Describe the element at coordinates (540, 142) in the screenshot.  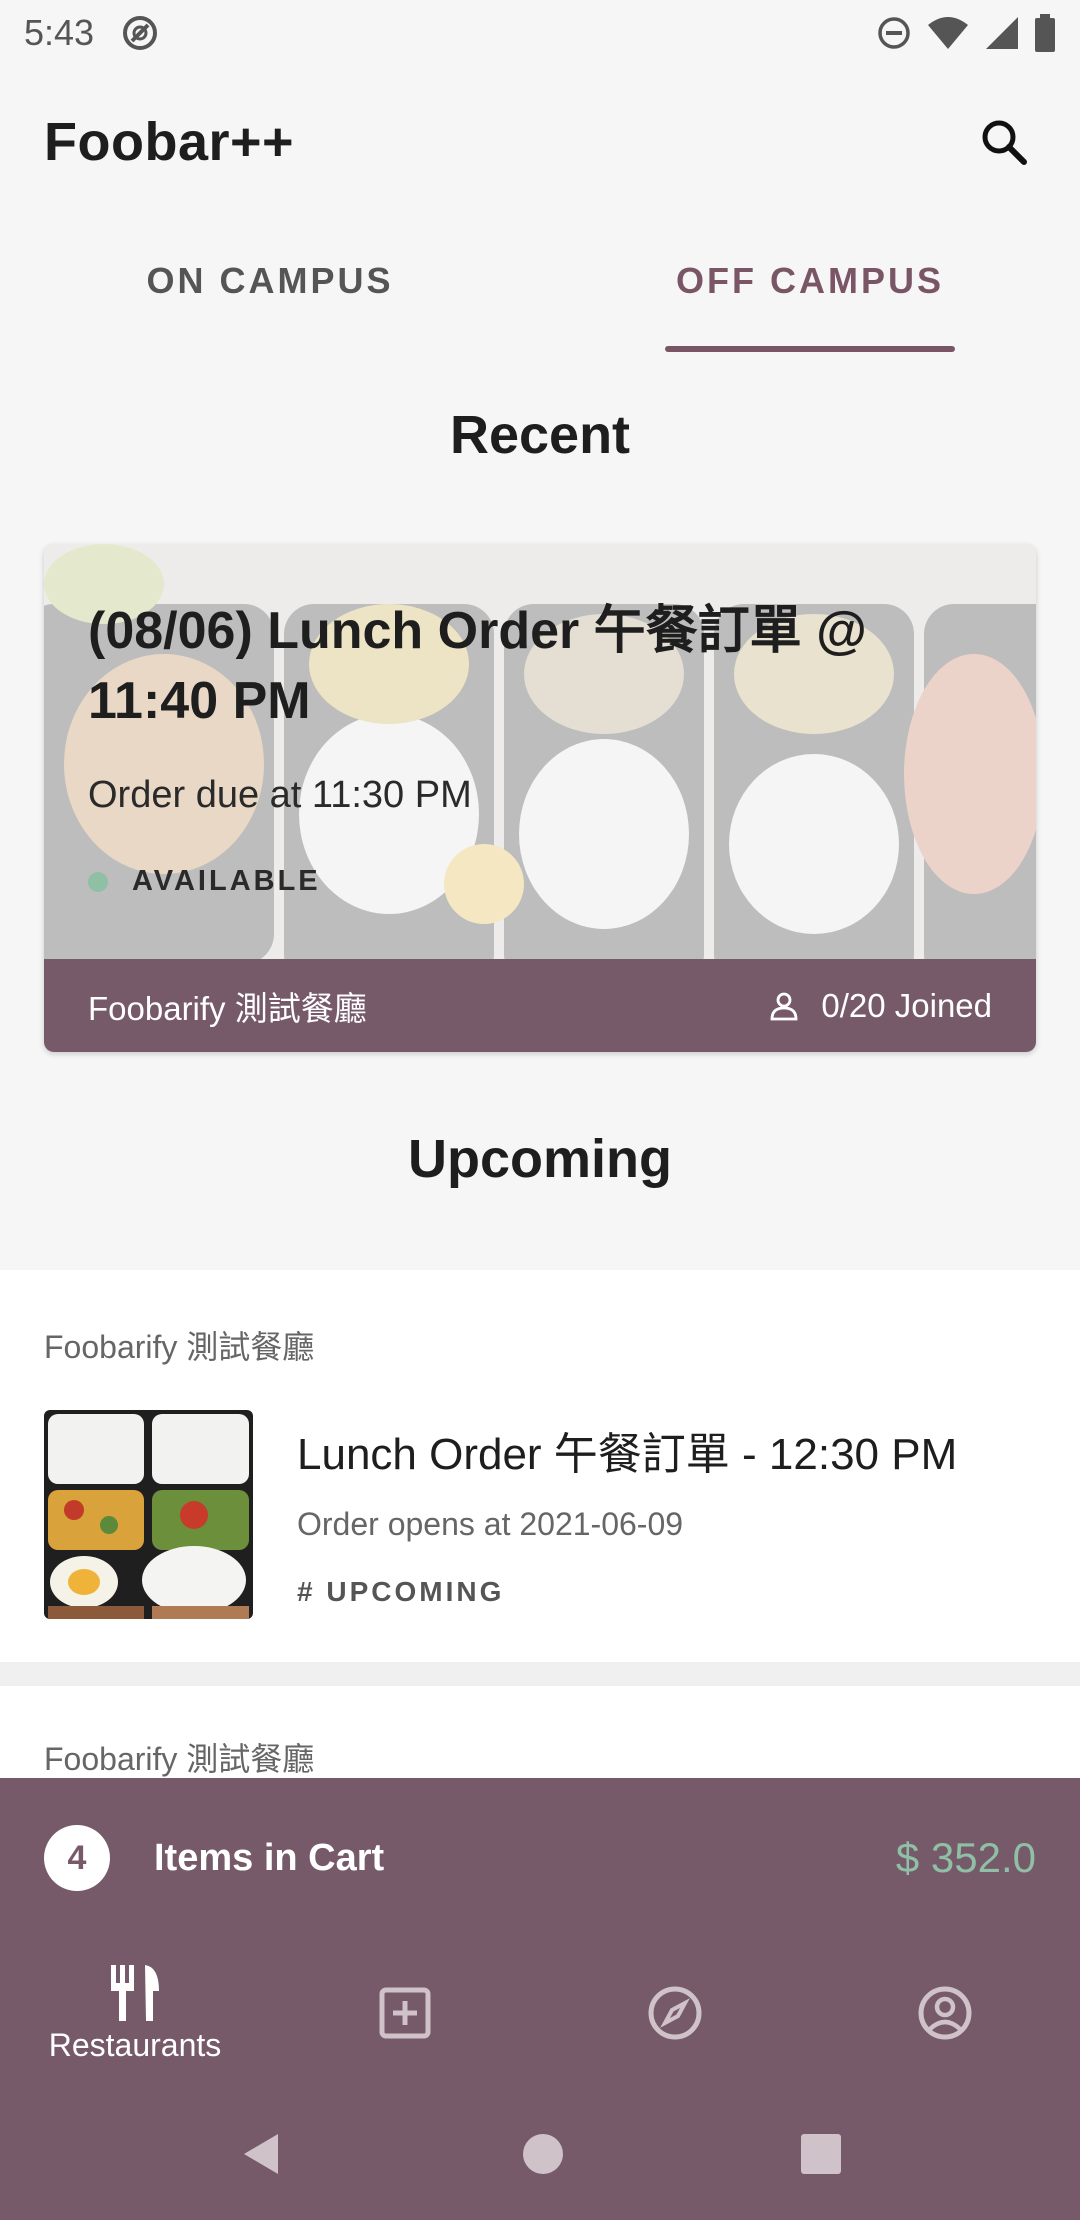
I see `app-bar: Foobar++` at that location.